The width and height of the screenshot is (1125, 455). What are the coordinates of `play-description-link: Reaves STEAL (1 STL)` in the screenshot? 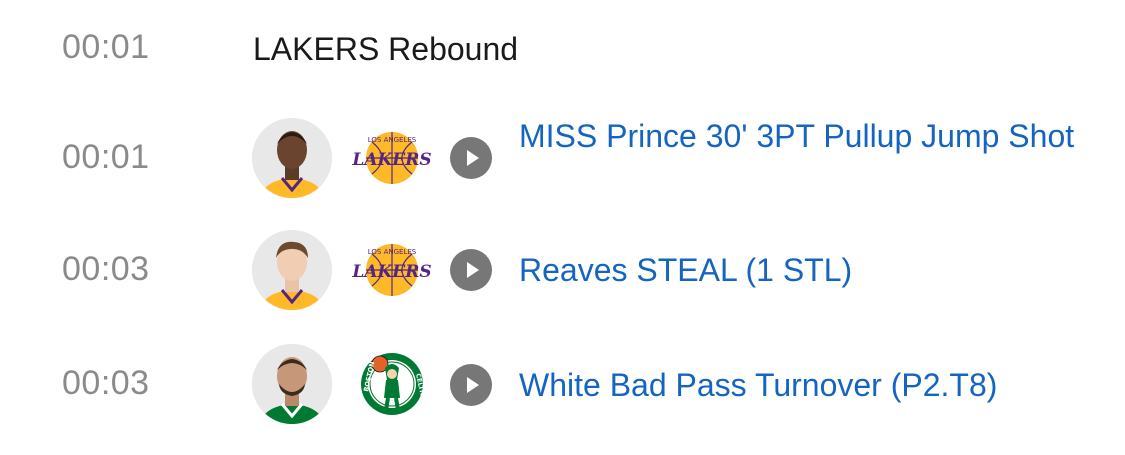 It's located at (799, 270).